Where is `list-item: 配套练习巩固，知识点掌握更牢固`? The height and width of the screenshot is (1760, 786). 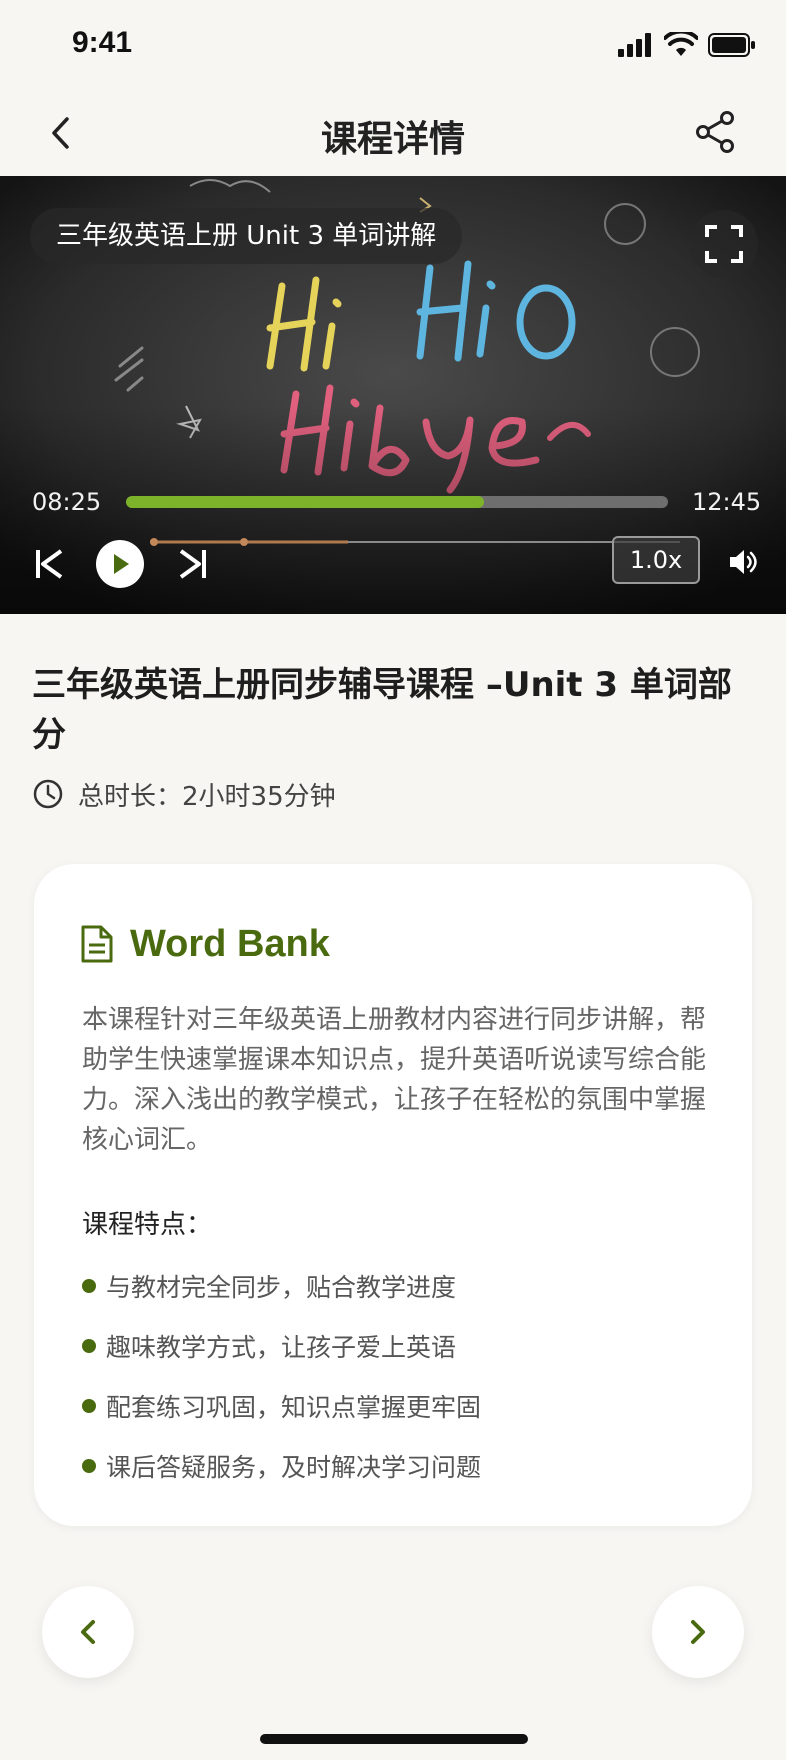
list-item: 配套练习巩固，知识点掌握更牢固 is located at coordinates (392, 1406).